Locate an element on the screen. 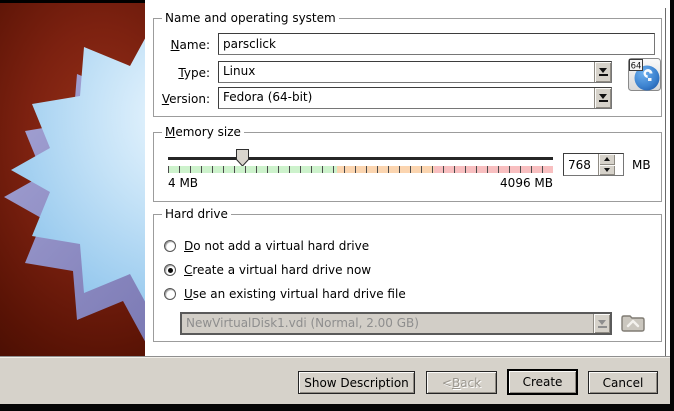 This screenshot has width=674, height=411. radio-option-use-existing-hard-drive: Use an existing virtual hard drive file is located at coordinates (285, 294).